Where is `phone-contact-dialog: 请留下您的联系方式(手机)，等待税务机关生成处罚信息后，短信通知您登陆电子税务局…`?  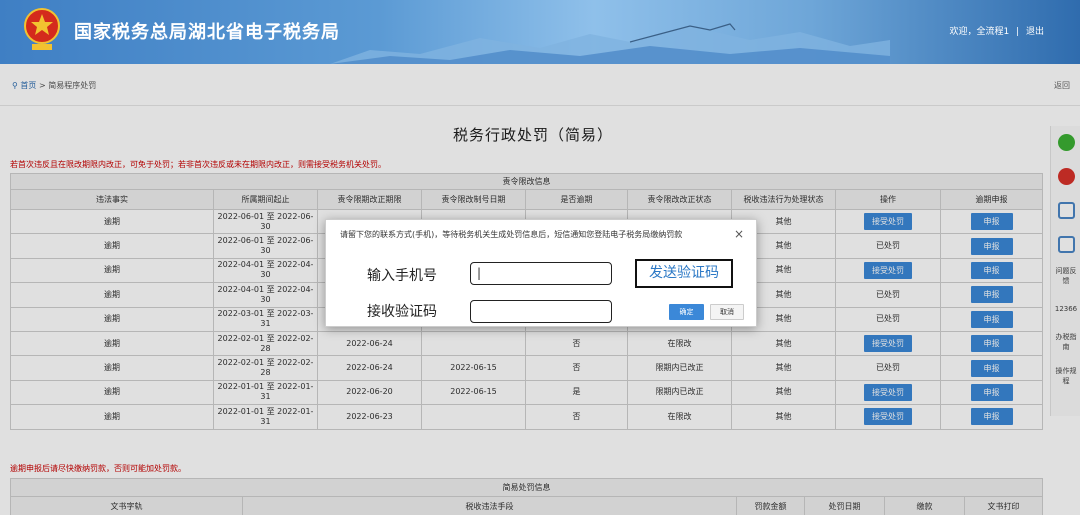 phone-contact-dialog: 请留下您的联系方式(手机)，等待税务机关生成处罚信息后，短信通知您登陆电子税务局… is located at coordinates (541, 273).